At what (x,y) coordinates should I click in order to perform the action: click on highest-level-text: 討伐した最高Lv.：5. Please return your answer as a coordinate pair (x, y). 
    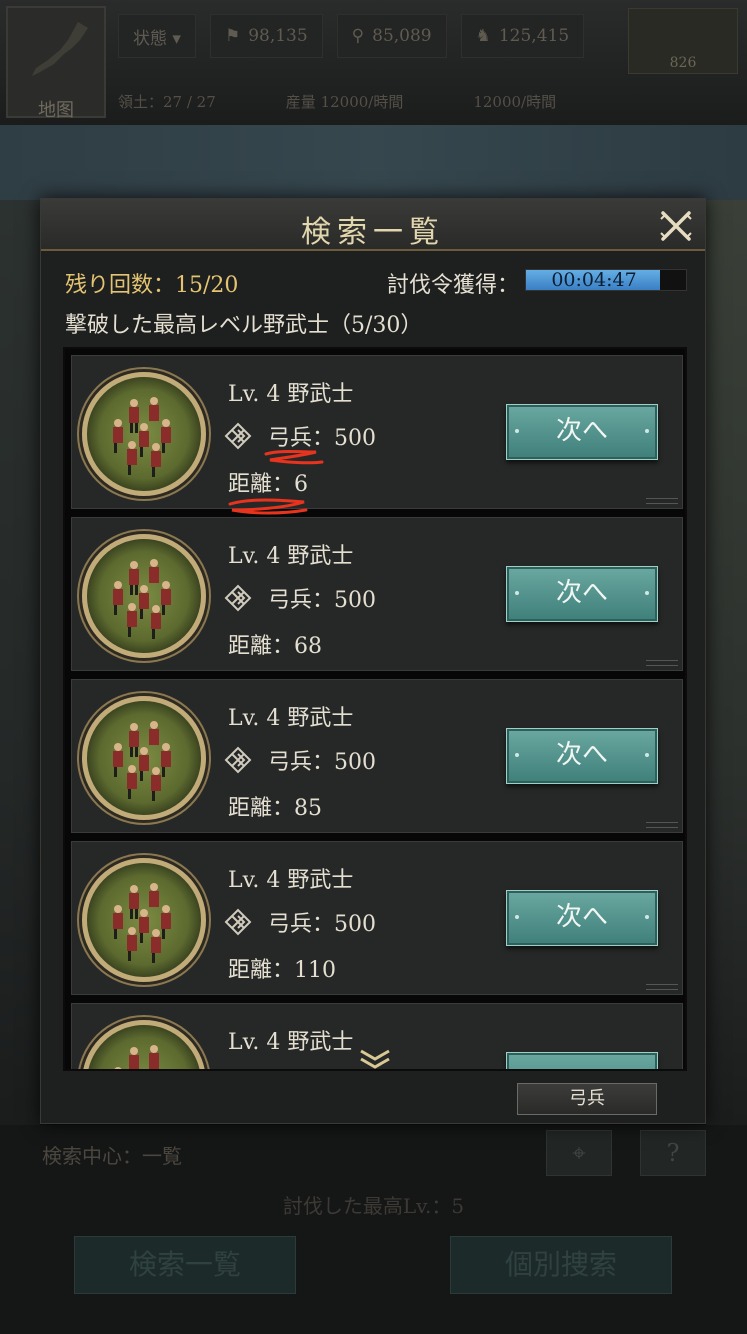
    Looking at the image, I should click on (373, 1206).